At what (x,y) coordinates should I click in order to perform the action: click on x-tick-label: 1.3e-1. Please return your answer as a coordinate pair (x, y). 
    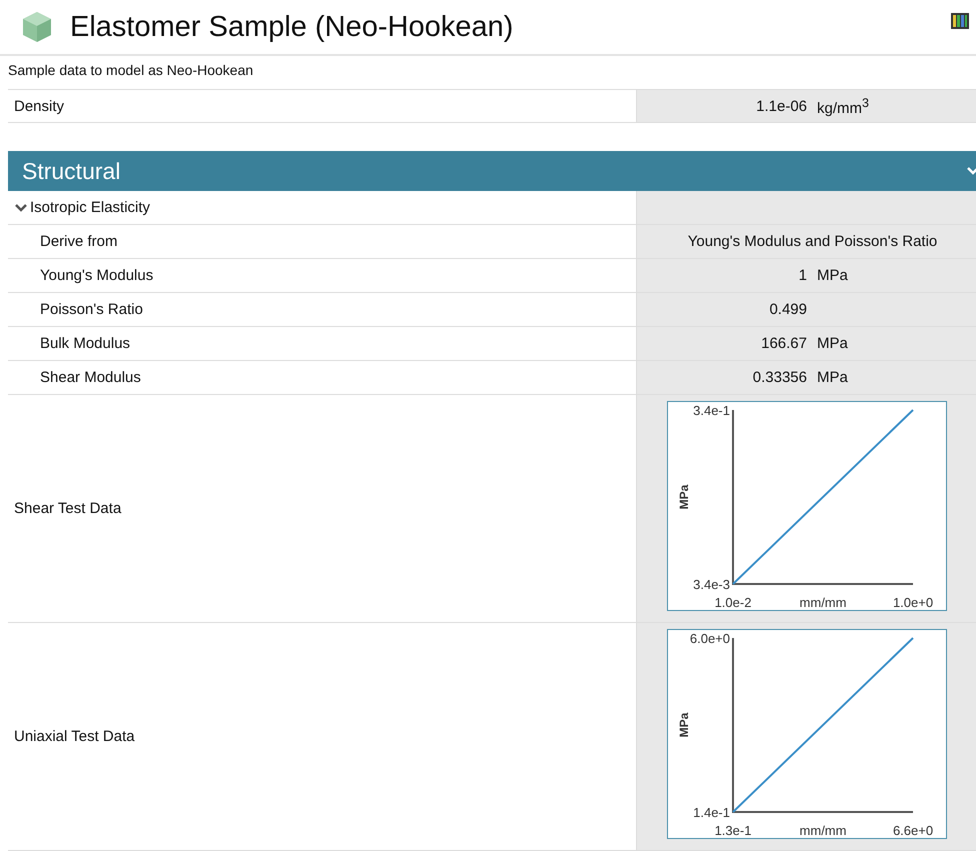
    Looking at the image, I should click on (733, 830).